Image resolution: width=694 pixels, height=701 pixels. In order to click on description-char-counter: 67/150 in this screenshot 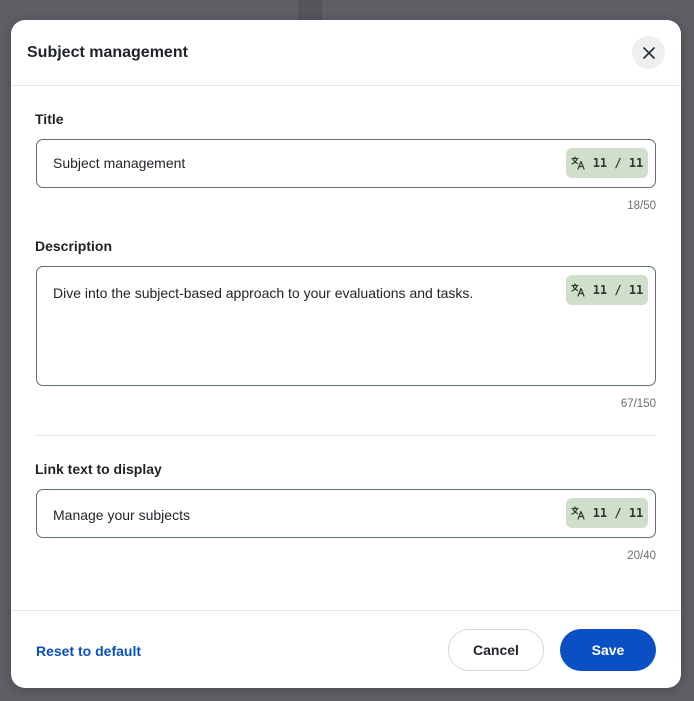, I will do `click(638, 404)`.